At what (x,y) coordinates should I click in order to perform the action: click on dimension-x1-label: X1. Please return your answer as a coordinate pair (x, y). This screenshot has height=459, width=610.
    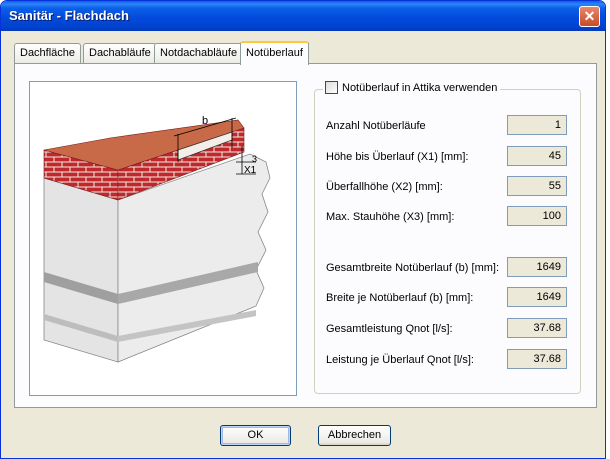
    Looking at the image, I should click on (250, 170).